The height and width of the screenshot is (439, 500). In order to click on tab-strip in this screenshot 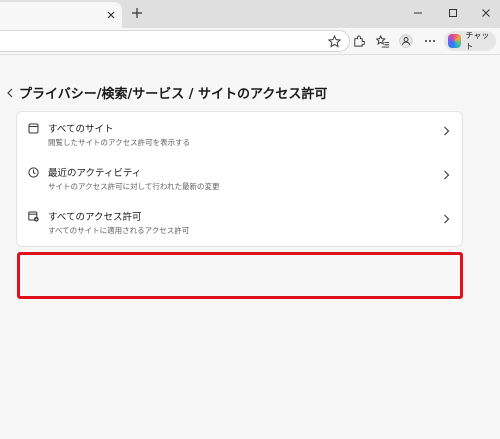, I will do `click(250, 14)`.